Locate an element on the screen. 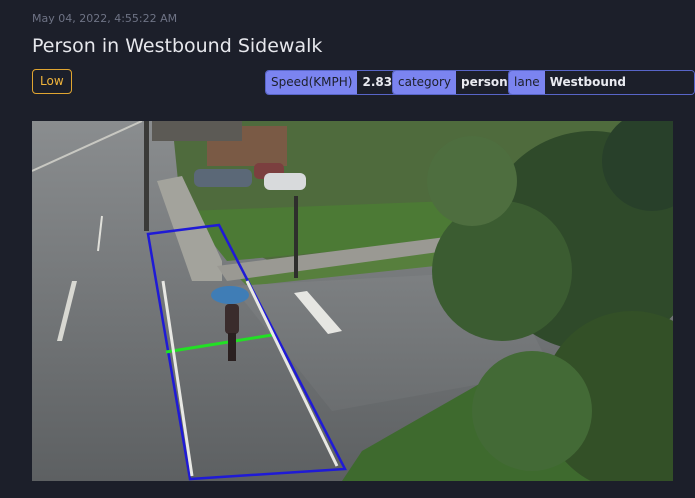 Image resolution: width=695 pixels, height=498 pixels. tag-speed-key: Speed(KMPH) is located at coordinates (312, 82).